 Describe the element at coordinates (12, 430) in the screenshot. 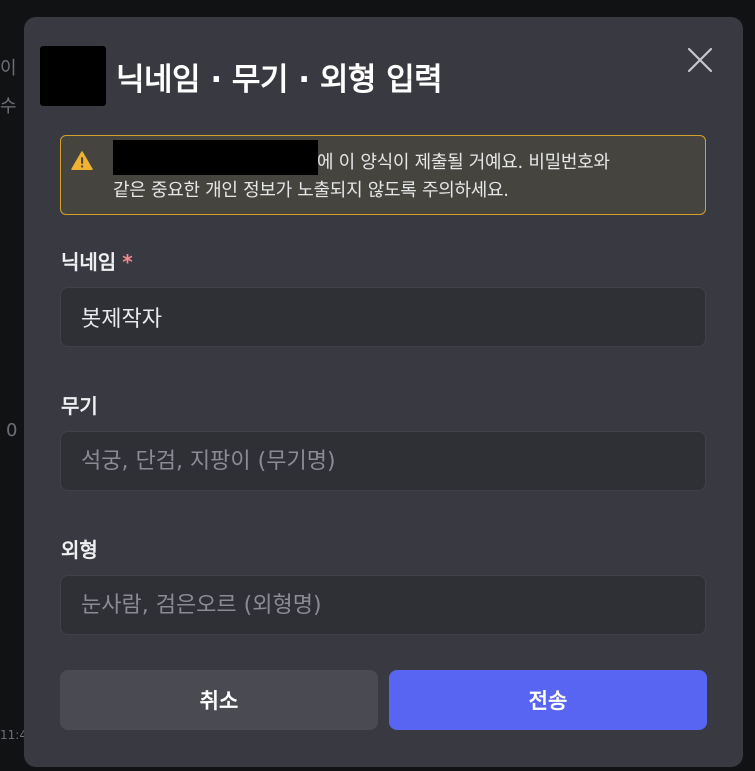

I see `background-text-fragment: 0` at that location.